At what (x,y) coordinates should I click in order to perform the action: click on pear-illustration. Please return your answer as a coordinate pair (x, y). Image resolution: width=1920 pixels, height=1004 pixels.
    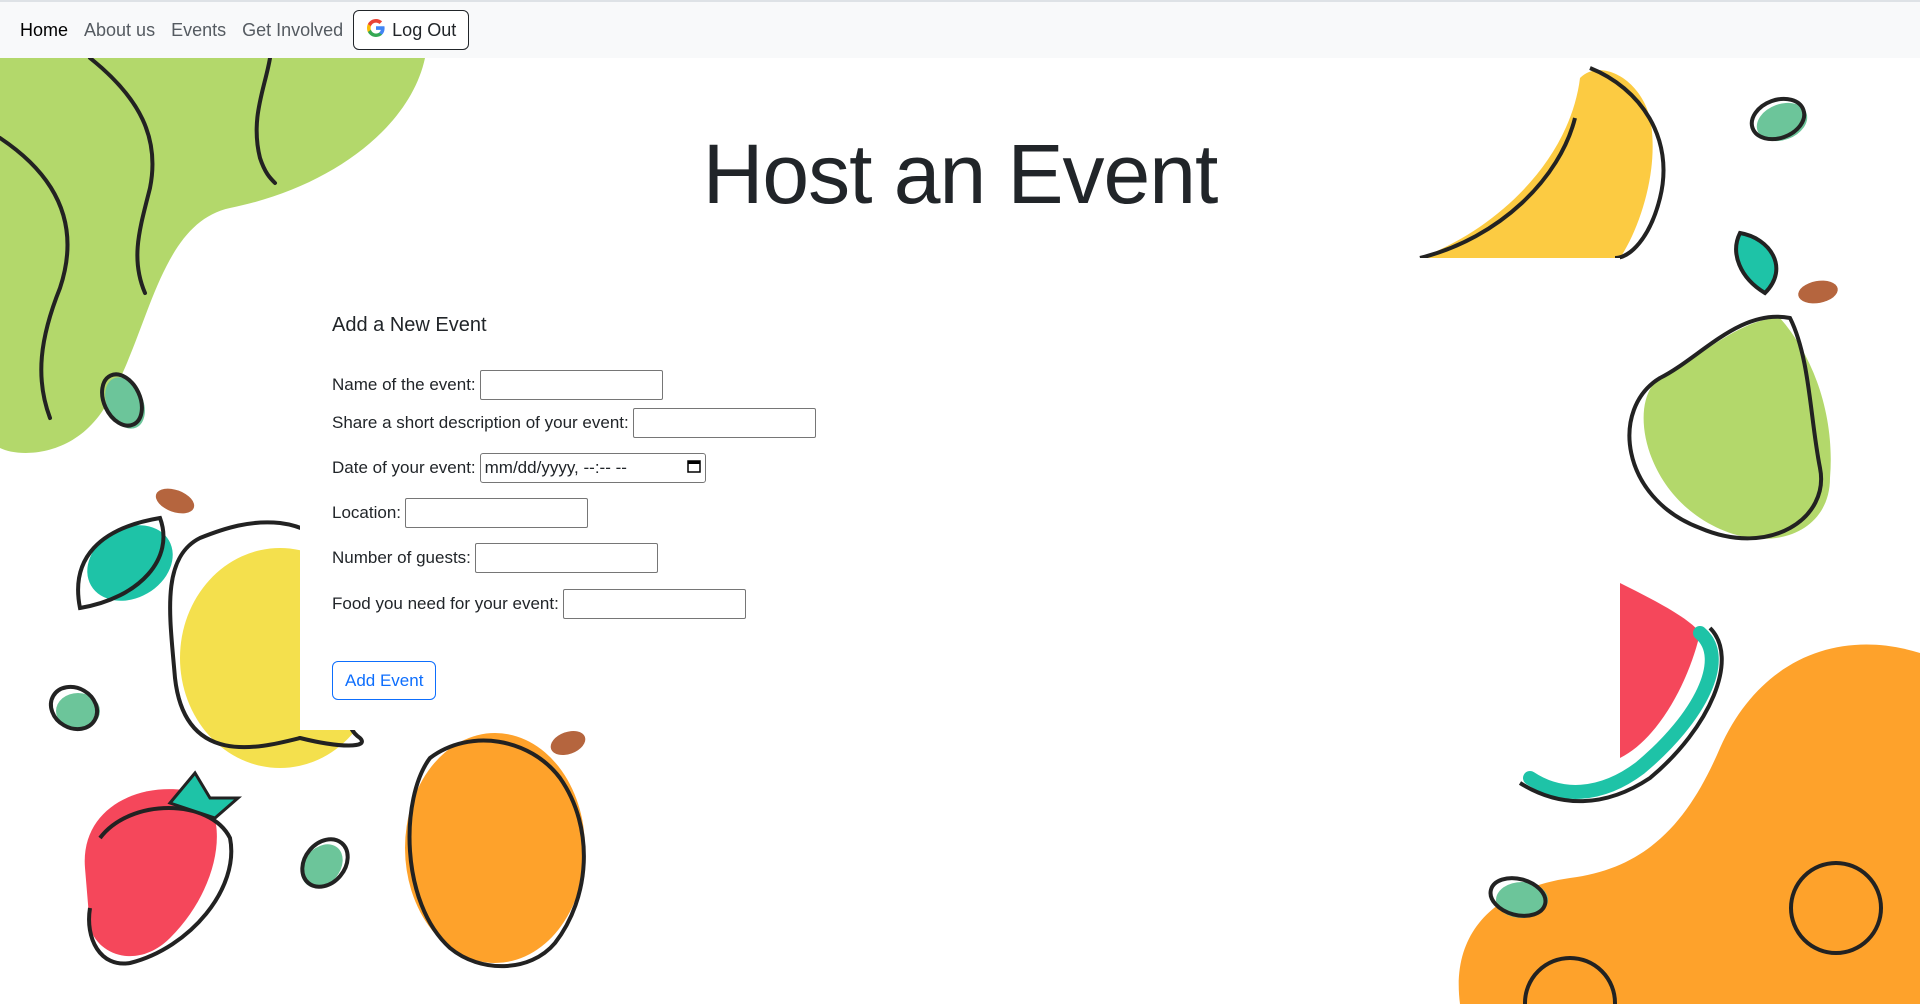
    Looking at the image, I should click on (1732, 385).